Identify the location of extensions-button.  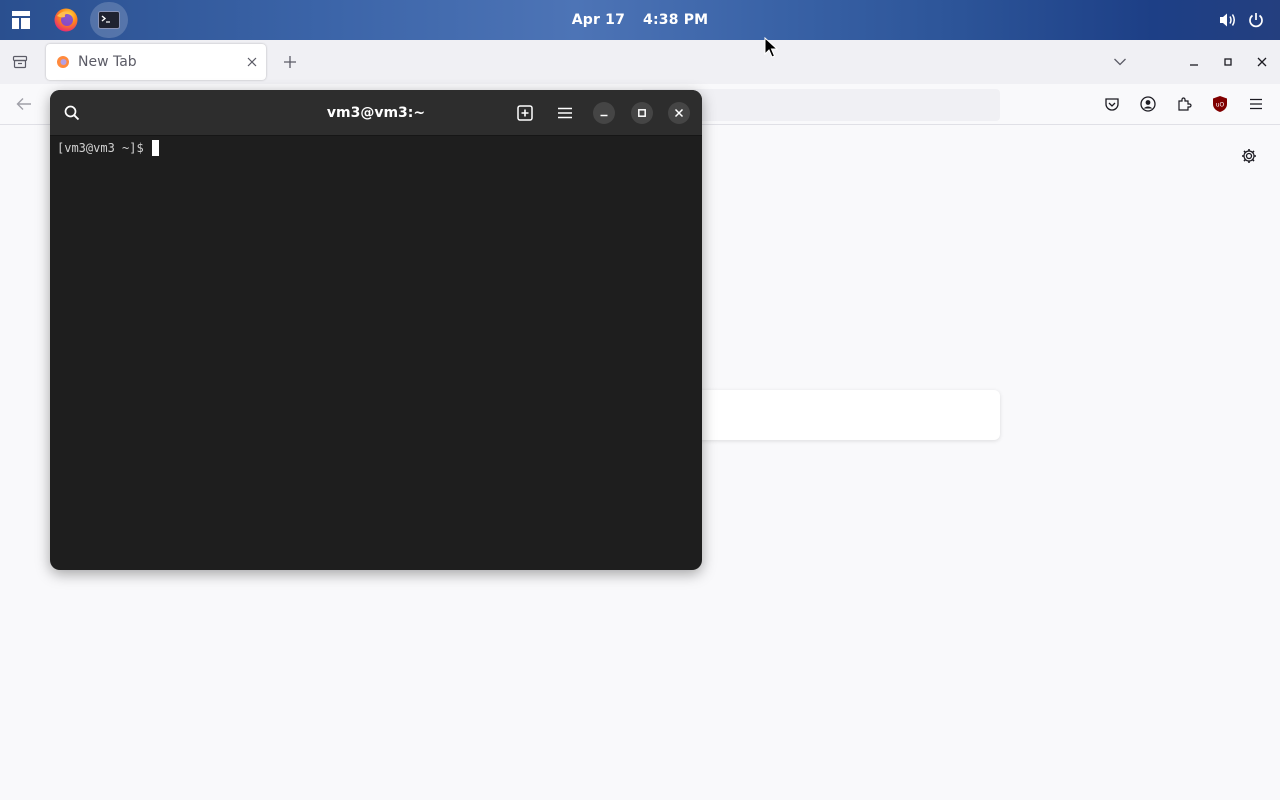
(1184, 104).